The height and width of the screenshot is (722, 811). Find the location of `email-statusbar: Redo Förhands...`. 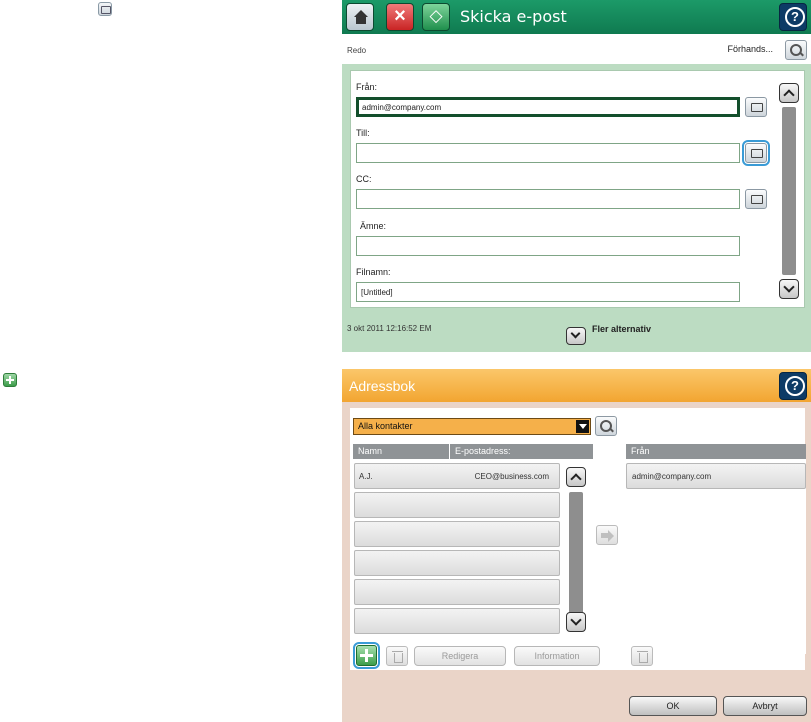

email-statusbar: Redo Förhands... is located at coordinates (576, 49).